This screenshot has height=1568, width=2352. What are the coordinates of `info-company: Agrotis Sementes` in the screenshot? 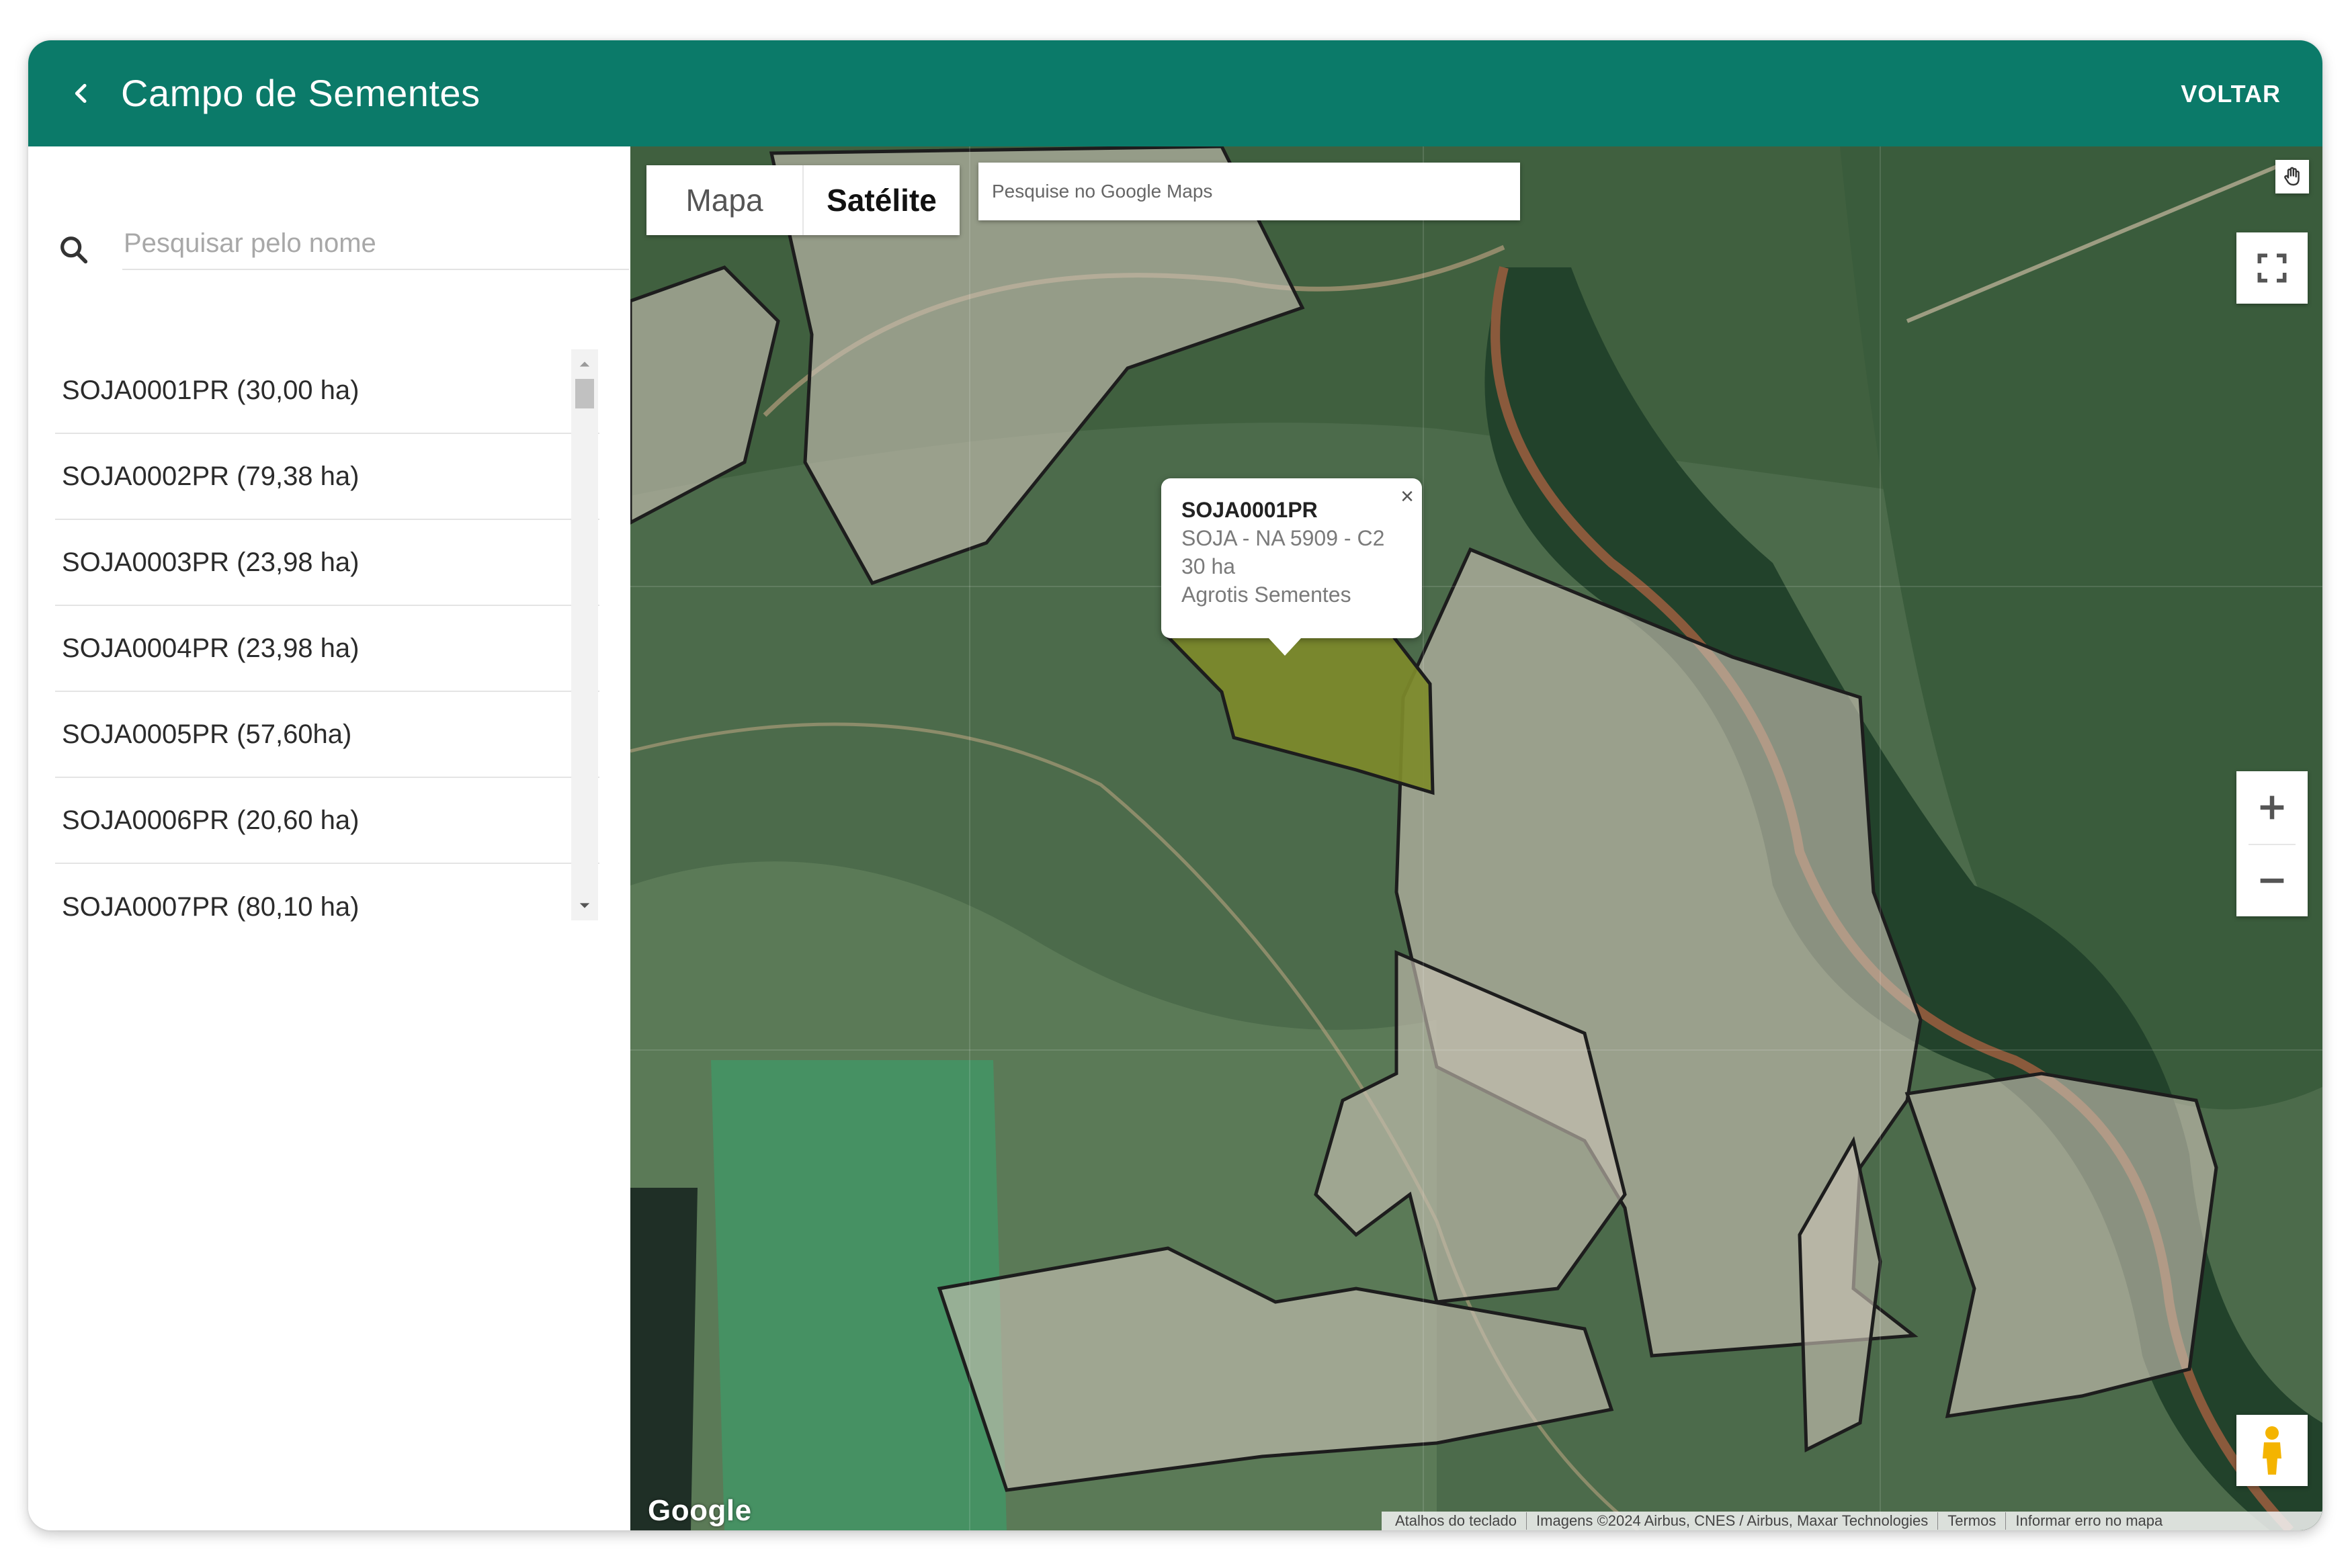 It's located at (1266, 594).